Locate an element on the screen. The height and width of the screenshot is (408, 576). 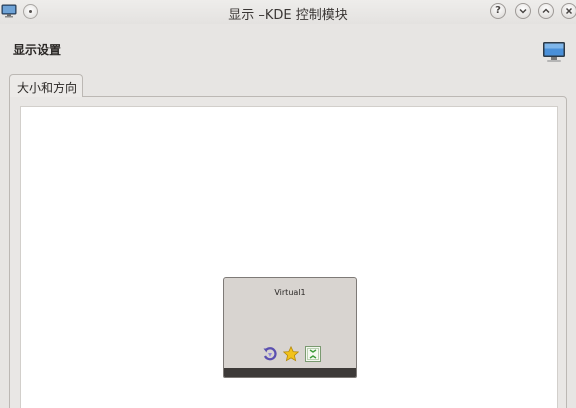
help-icon: ? is located at coordinates (498, 10).